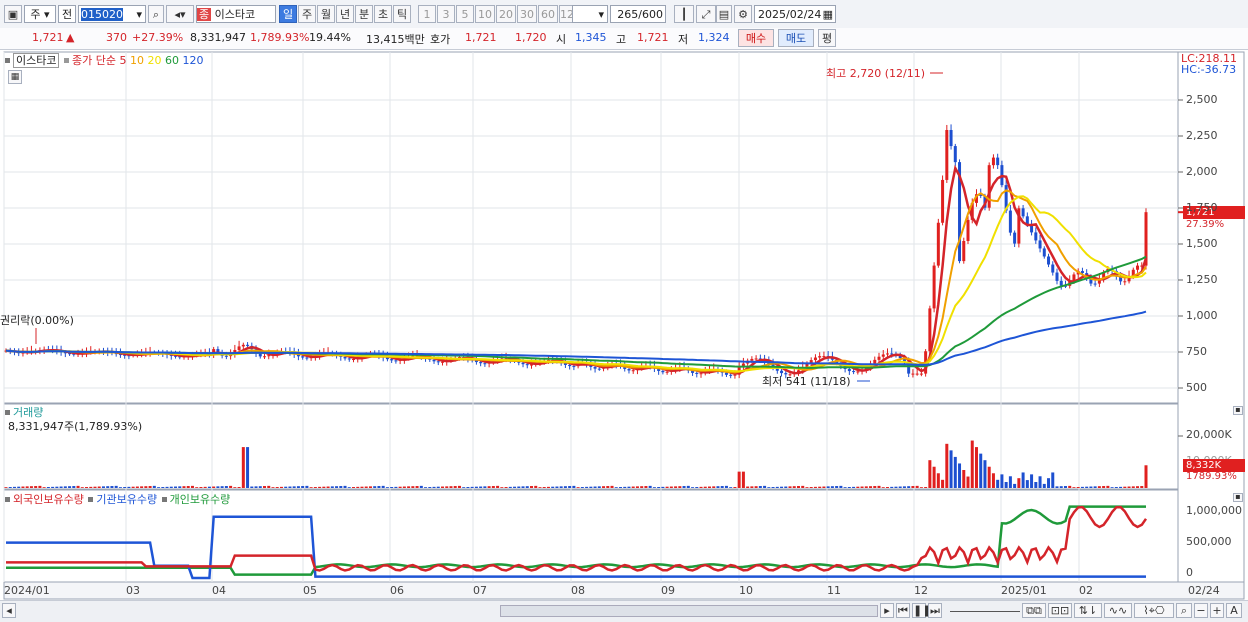  Describe the element at coordinates (1234, 610) in the screenshot. I see `font-size-icon: A` at that location.